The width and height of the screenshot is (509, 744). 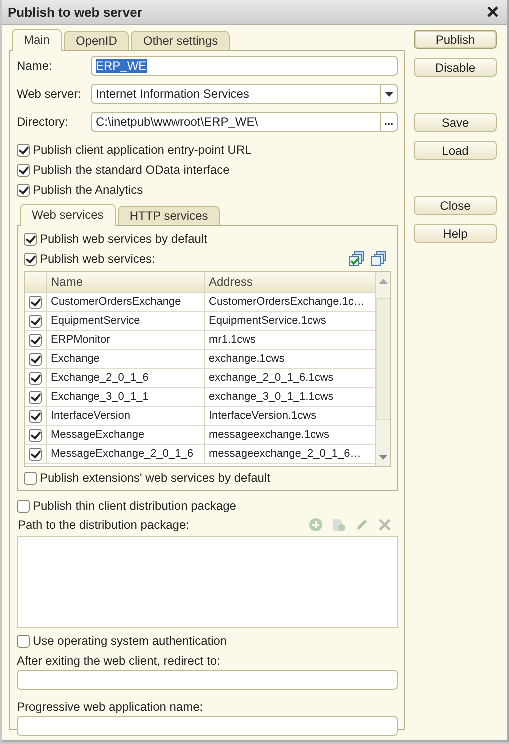 What do you see at coordinates (130, 641) in the screenshot?
I see `checkbox-label: Use operating system authentication` at bounding box center [130, 641].